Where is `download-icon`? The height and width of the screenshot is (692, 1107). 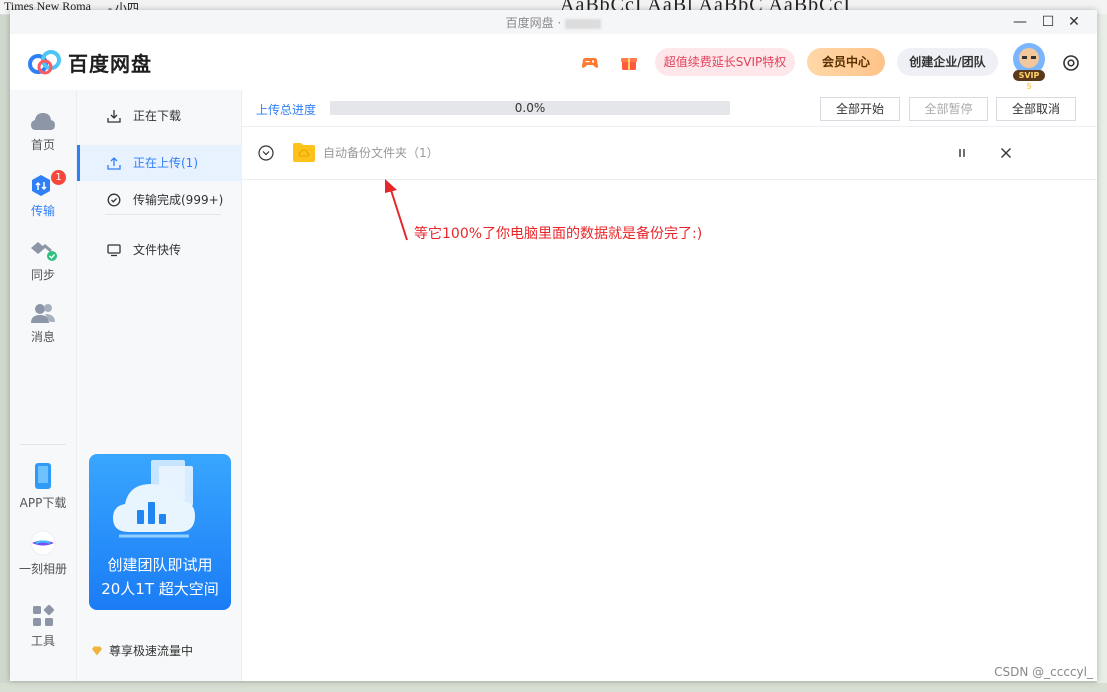
download-icon is located at coordinates (114, 116).